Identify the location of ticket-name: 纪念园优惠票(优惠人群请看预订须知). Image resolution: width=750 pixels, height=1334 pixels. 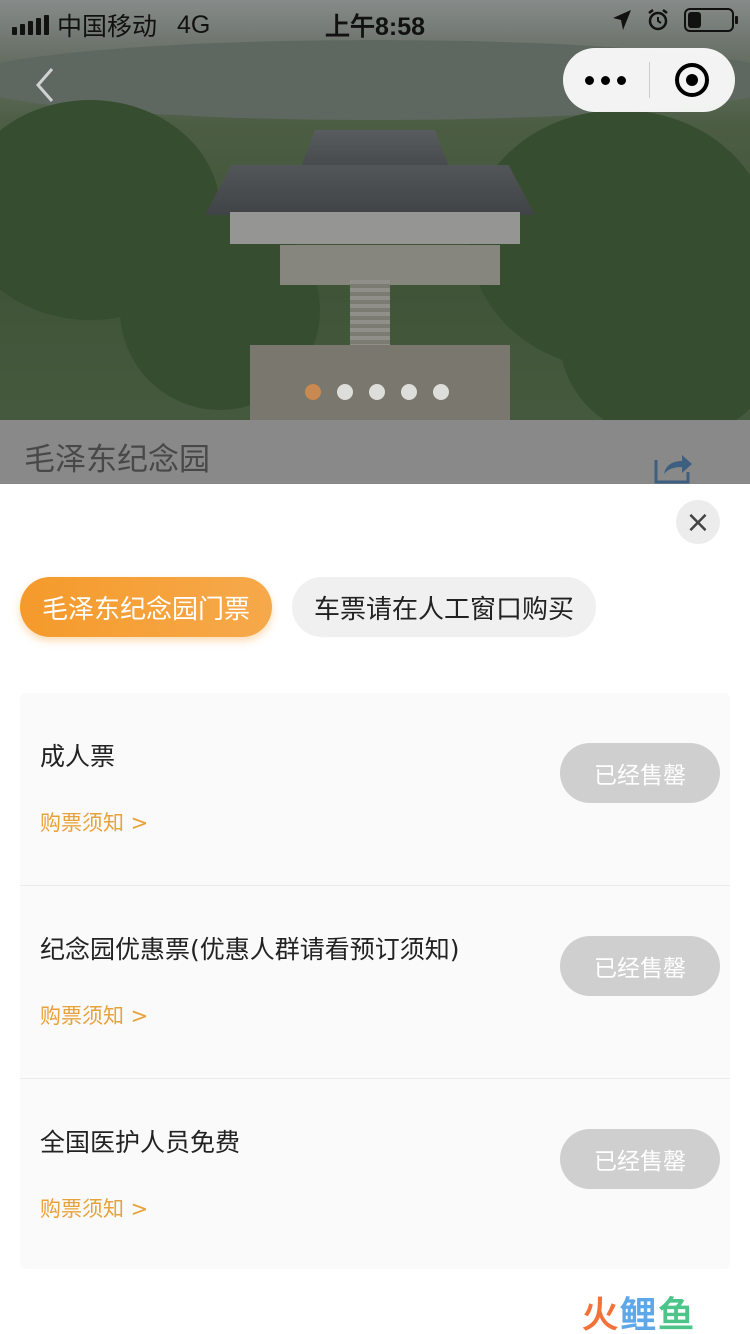
(250, 949).